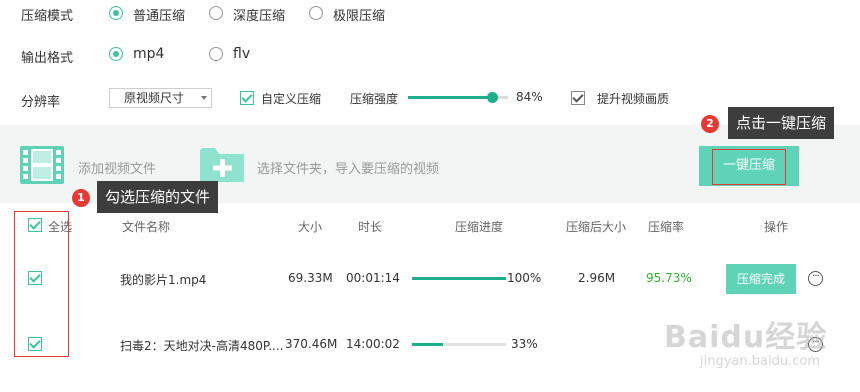  What do you see at coordinates (204, 98) in the screenshot?
I see `chevron-down-icon` at bounding box center [204, 98].